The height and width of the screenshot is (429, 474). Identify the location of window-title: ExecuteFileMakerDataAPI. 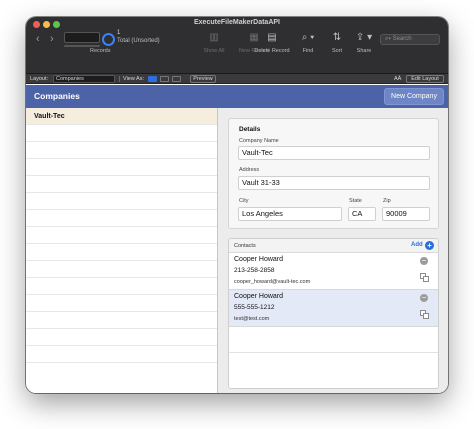
(237, 22).